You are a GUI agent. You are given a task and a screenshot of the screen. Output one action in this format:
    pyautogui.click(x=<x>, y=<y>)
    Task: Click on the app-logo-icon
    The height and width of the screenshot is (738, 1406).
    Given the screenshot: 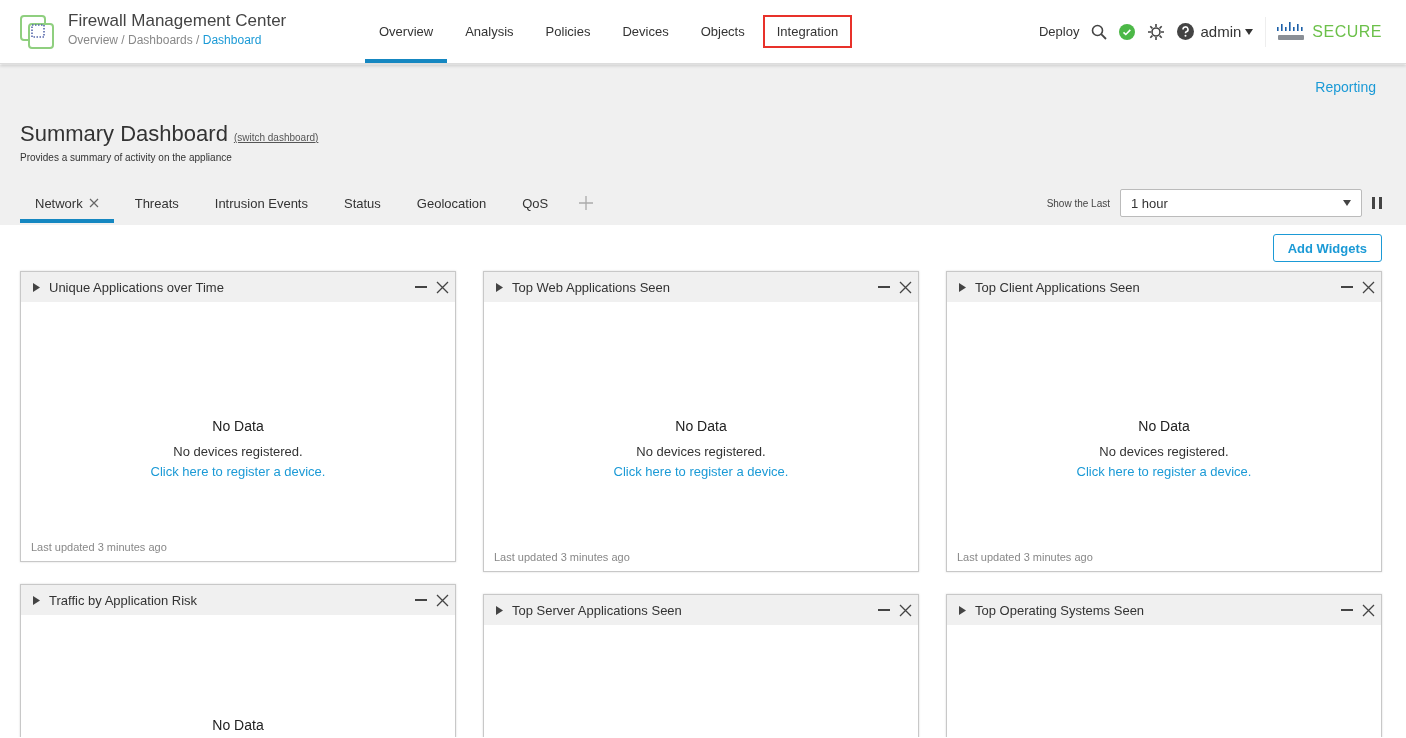 What is the action you would take?
    pyautogui.click(x=37, y=31)
    